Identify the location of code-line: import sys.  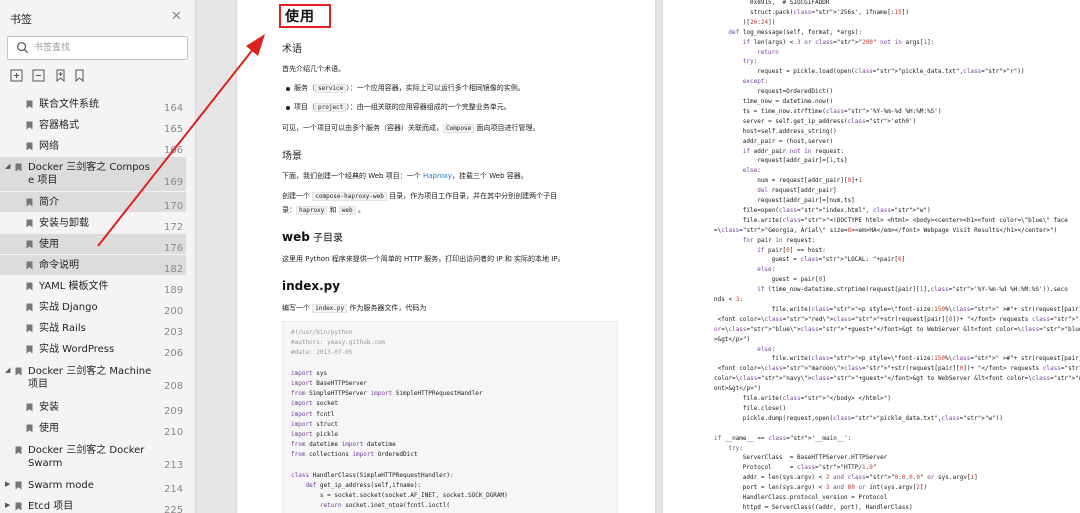
(309, 373).